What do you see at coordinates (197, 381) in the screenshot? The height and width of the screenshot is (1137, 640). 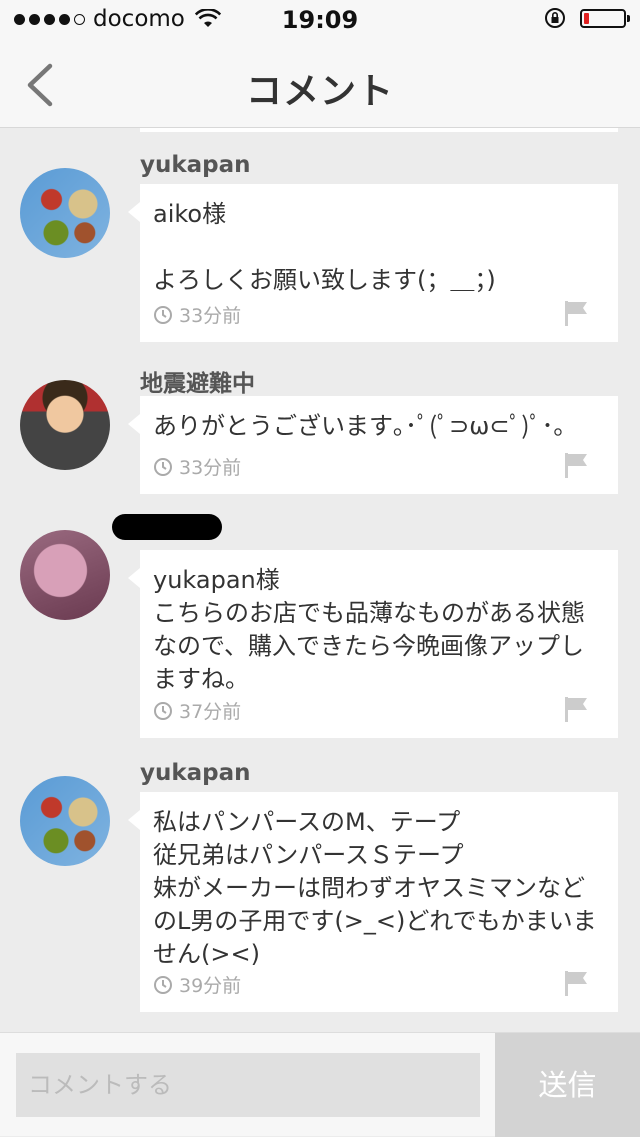 I see `comment-username: 地震避難中` at bounding box center [197, 381].